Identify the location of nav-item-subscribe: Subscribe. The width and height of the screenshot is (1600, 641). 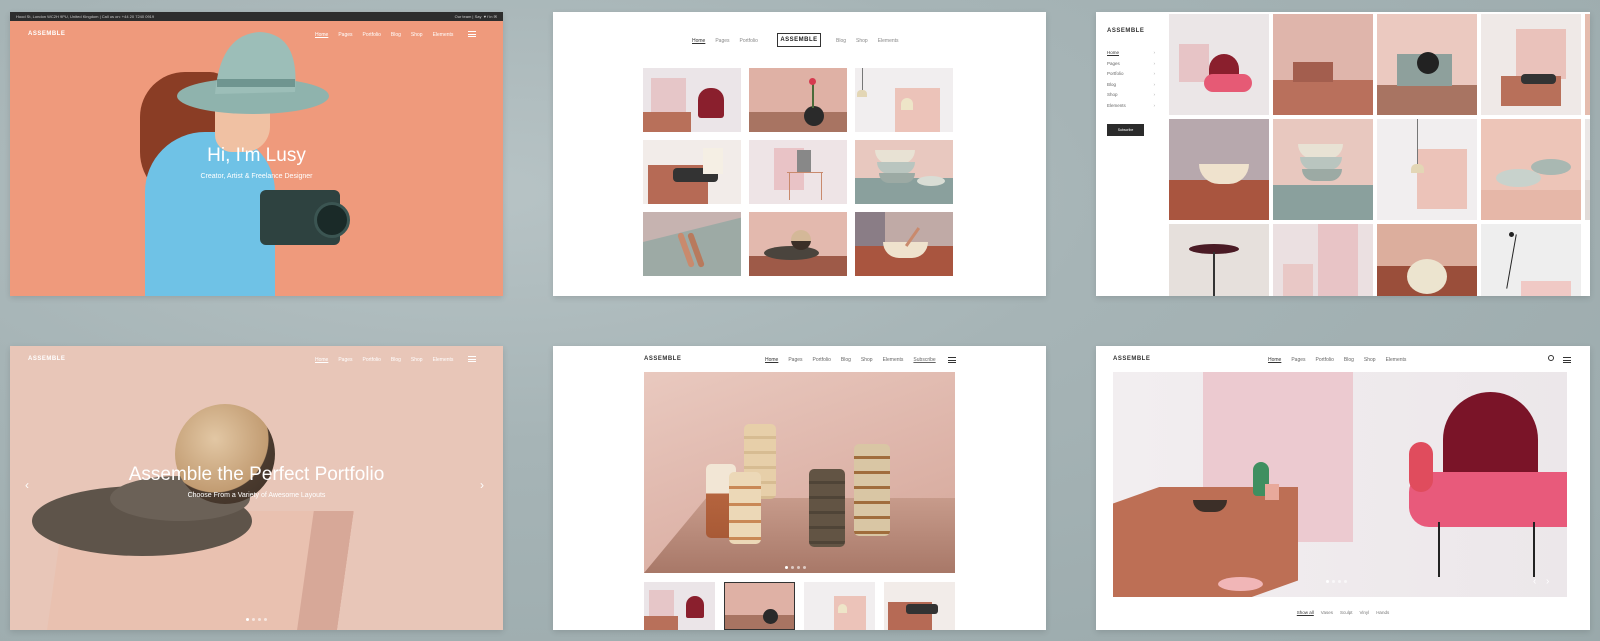
(924, 360).